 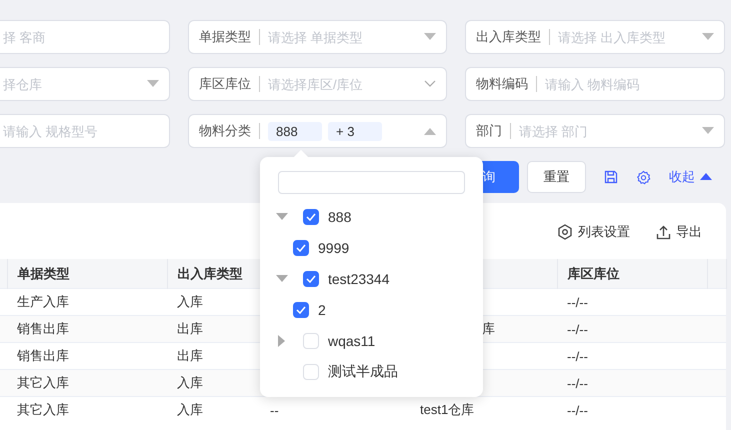 I want to click on export-icon, so click(x=663, y=232).